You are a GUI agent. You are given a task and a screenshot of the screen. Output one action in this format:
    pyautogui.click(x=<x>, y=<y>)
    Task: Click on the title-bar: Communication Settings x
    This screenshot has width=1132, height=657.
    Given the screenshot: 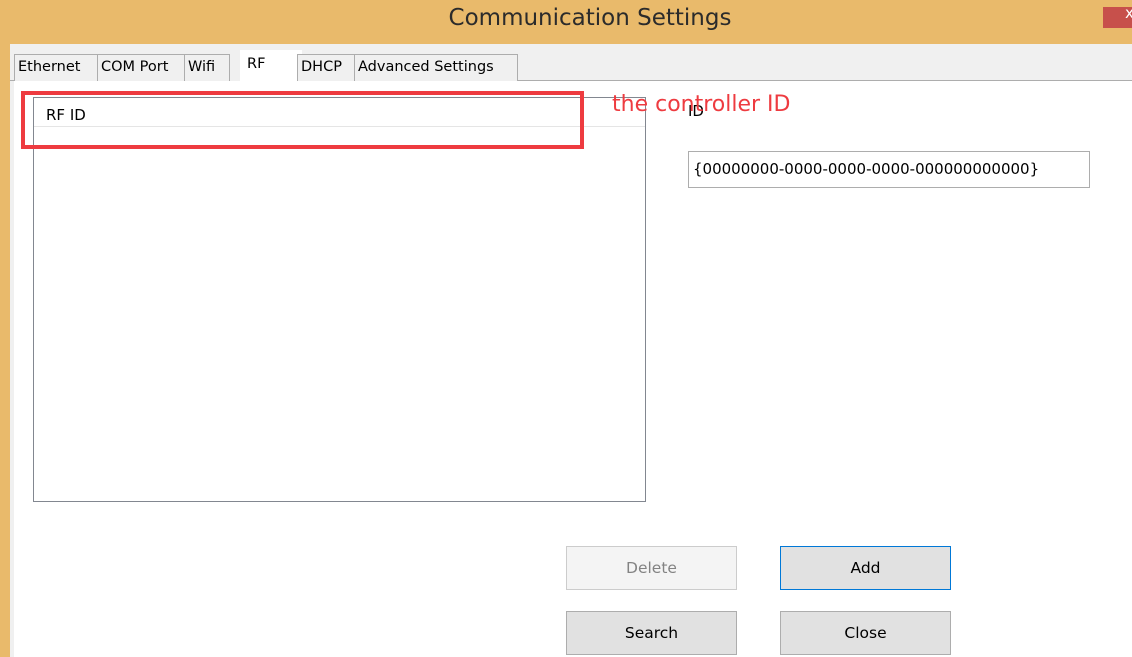 What is the action you would take?
    pyautogui.click(x=566, y=22)
    